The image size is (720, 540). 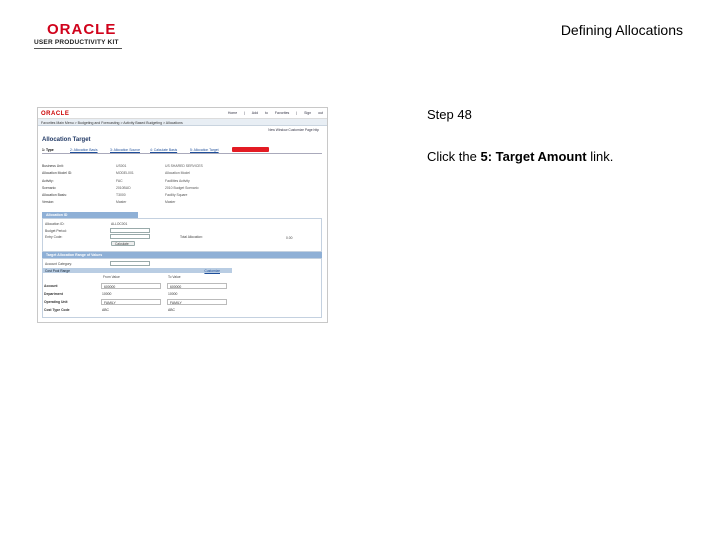 What do you see at coordinates (109, 310) in the screenshot?
I see `table-row: Cost Type Code ABC ABC` at bounding box center [109, 310].